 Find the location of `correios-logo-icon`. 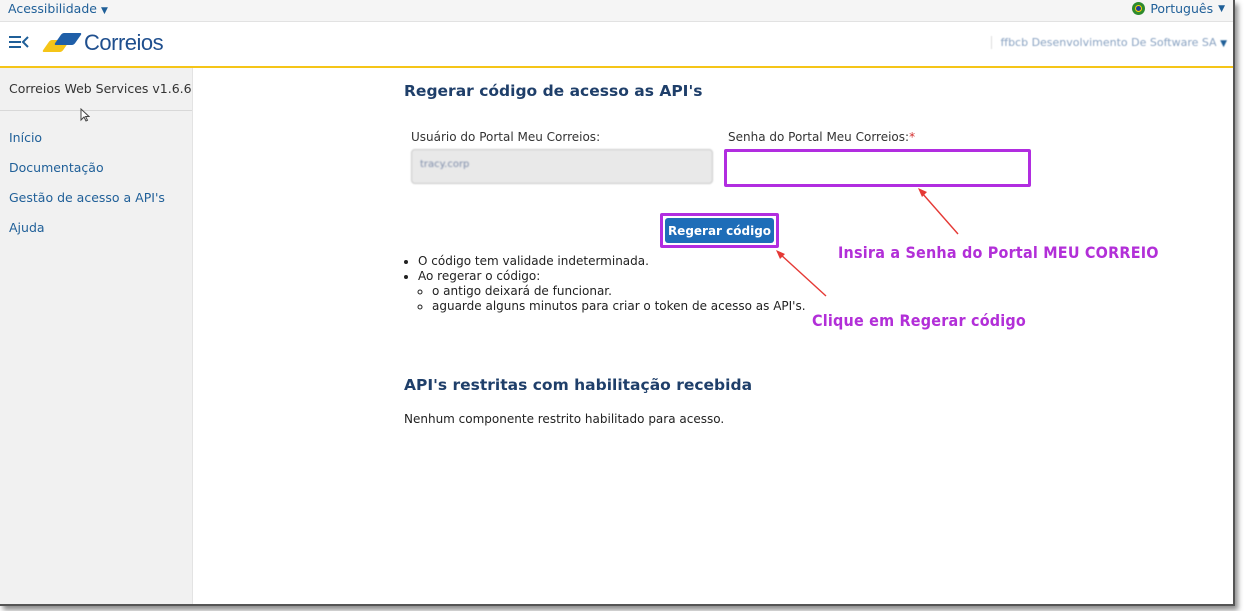

correios-logo-icon is located at coordinates (62, 43).